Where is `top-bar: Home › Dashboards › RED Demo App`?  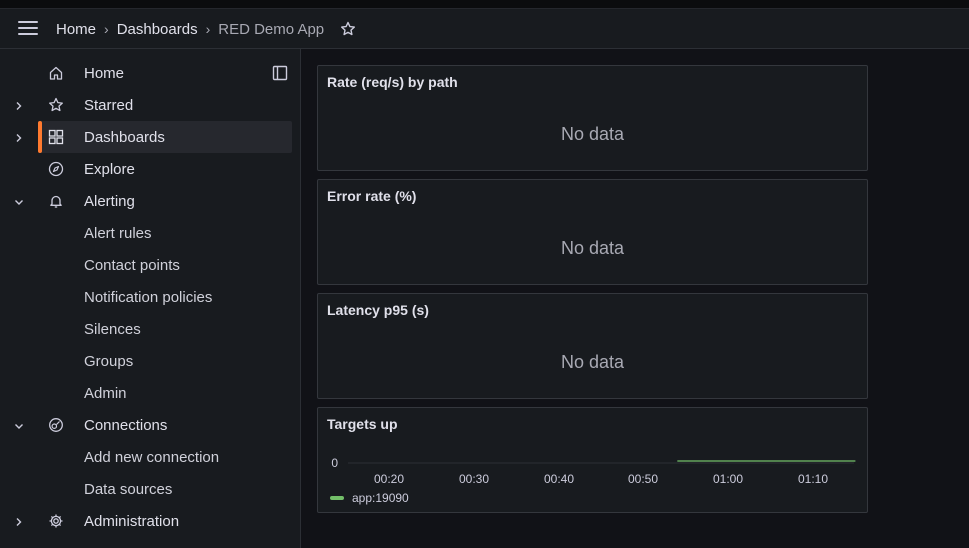
top-bar: Home › Dashboards › RED Demo App is located at coordinates (484, 29).